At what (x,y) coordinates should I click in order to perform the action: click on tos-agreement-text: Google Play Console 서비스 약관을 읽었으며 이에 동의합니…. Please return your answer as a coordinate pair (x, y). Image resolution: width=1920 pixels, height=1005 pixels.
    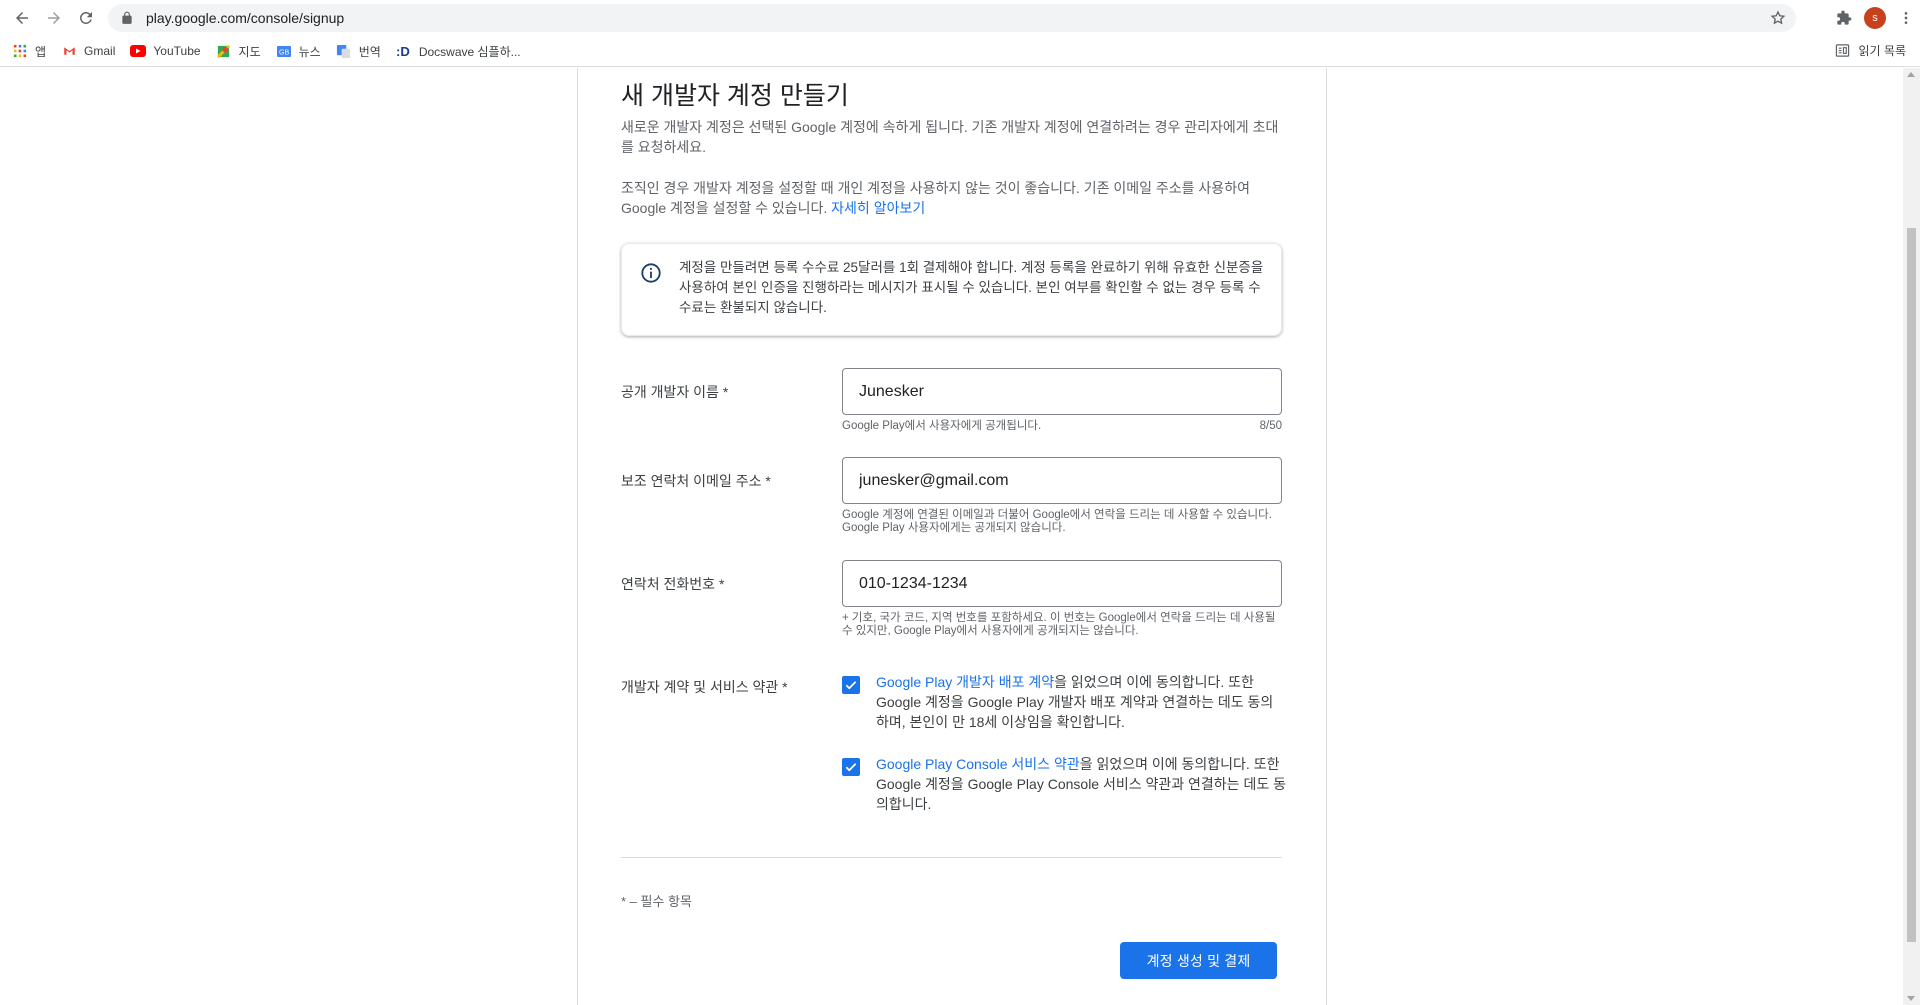
    Looking at the image, I should click on (1081, 784).